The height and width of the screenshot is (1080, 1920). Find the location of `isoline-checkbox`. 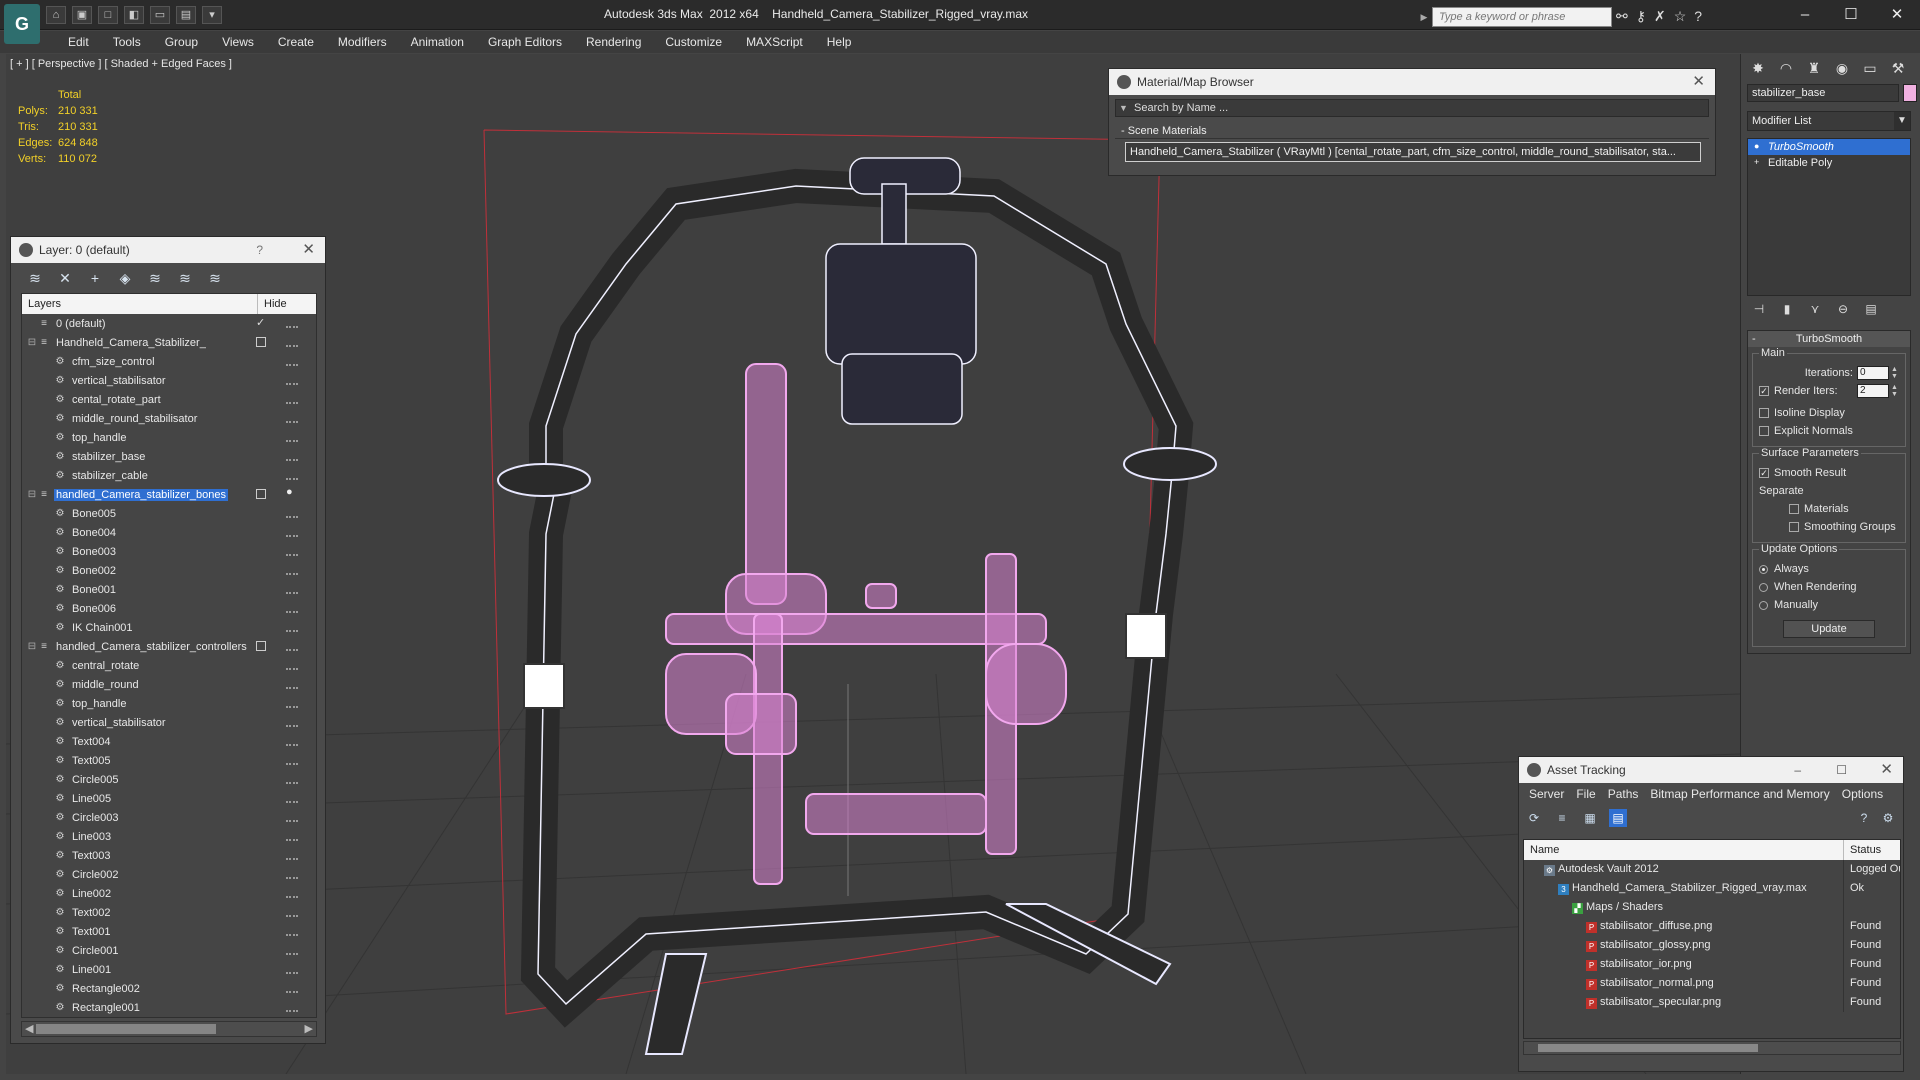

isoline-checkbox is located at coordinates (1764, 413).